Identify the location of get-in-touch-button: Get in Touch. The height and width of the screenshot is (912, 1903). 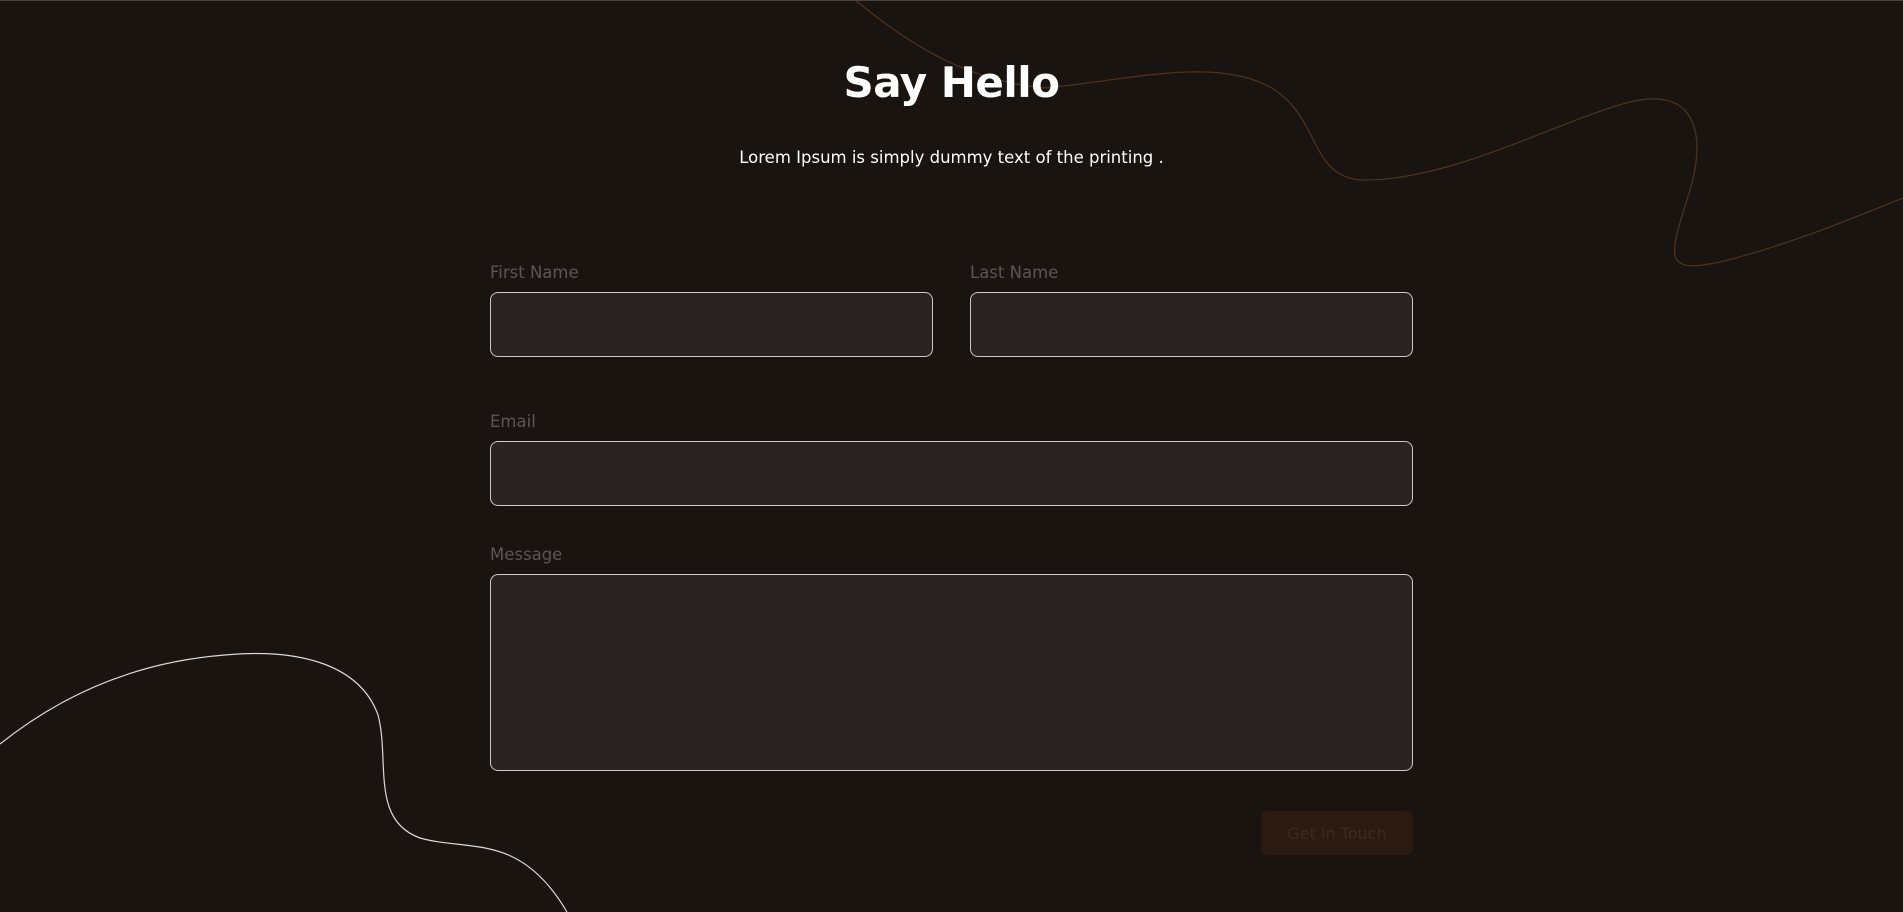
(1337, 833).